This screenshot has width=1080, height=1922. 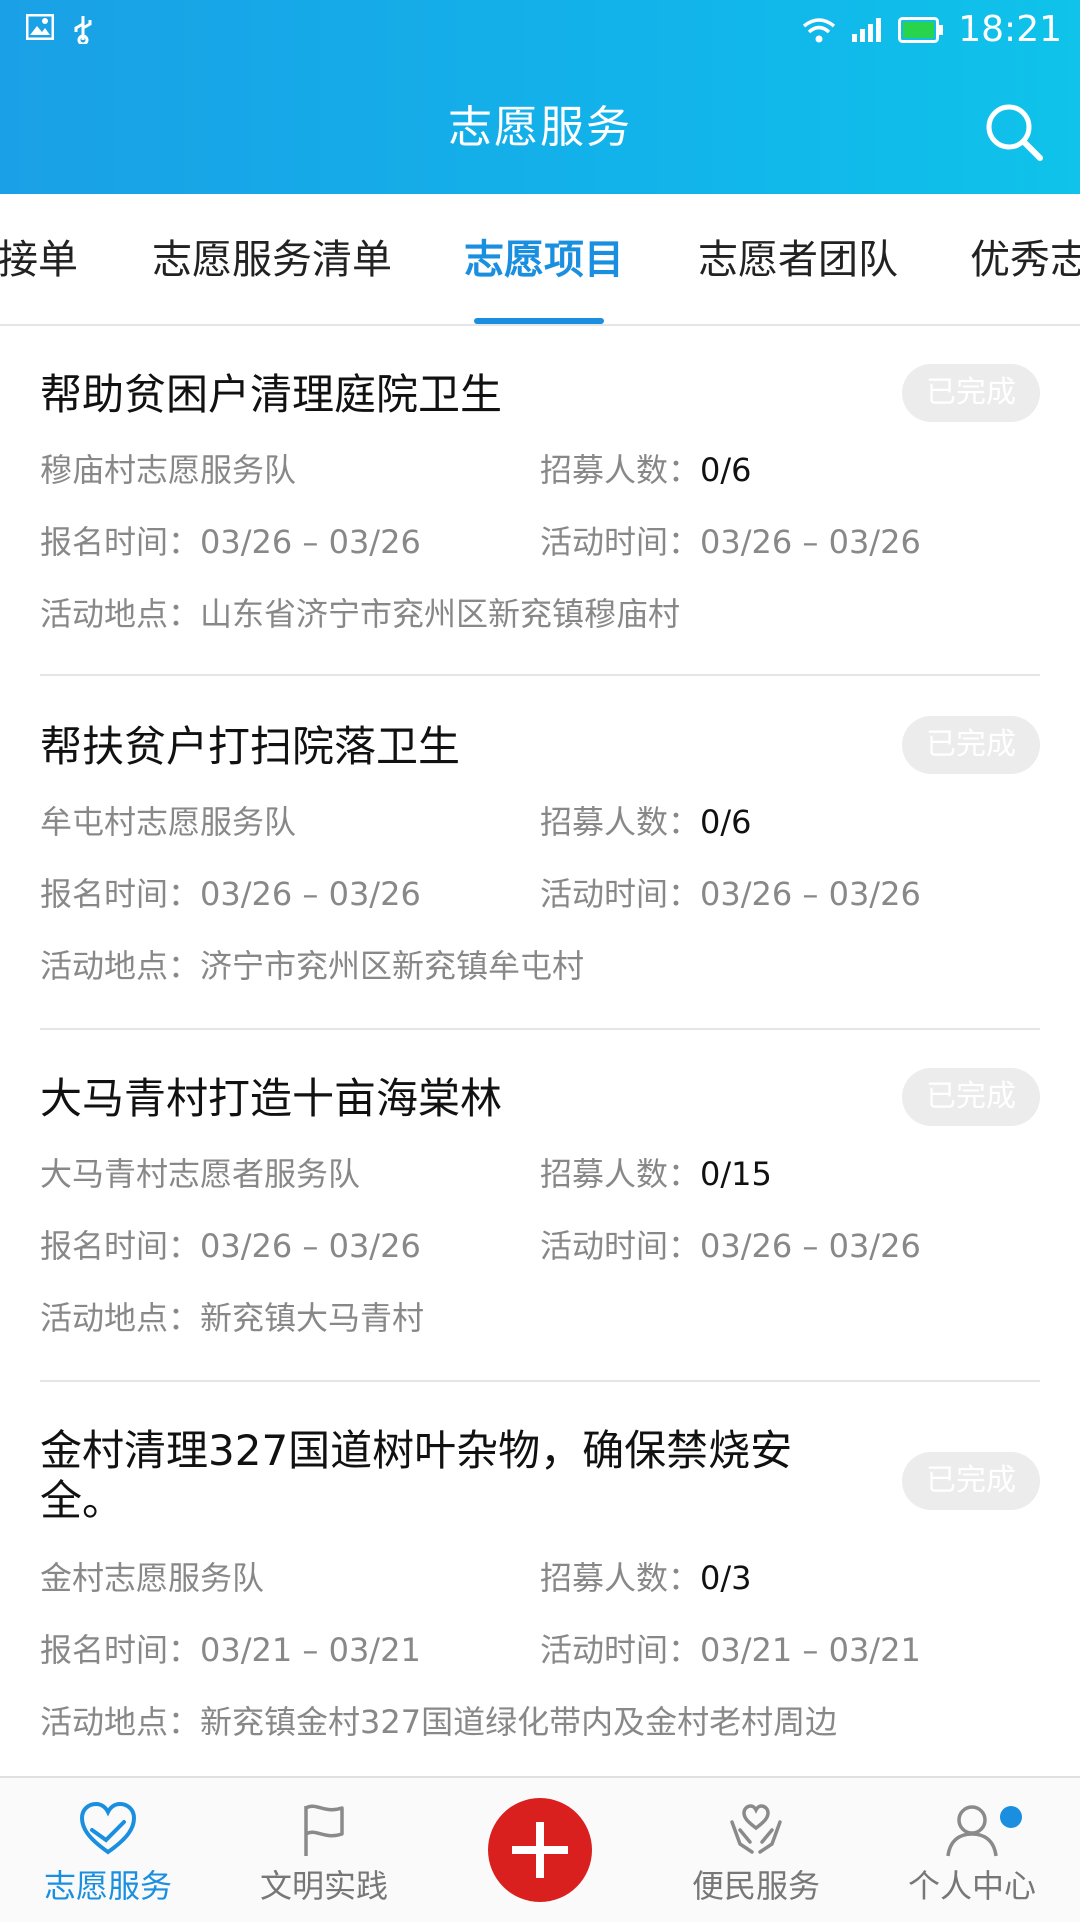 I want to click on location-value: 新兖镇大马青村, so click(x=312, y=1318).